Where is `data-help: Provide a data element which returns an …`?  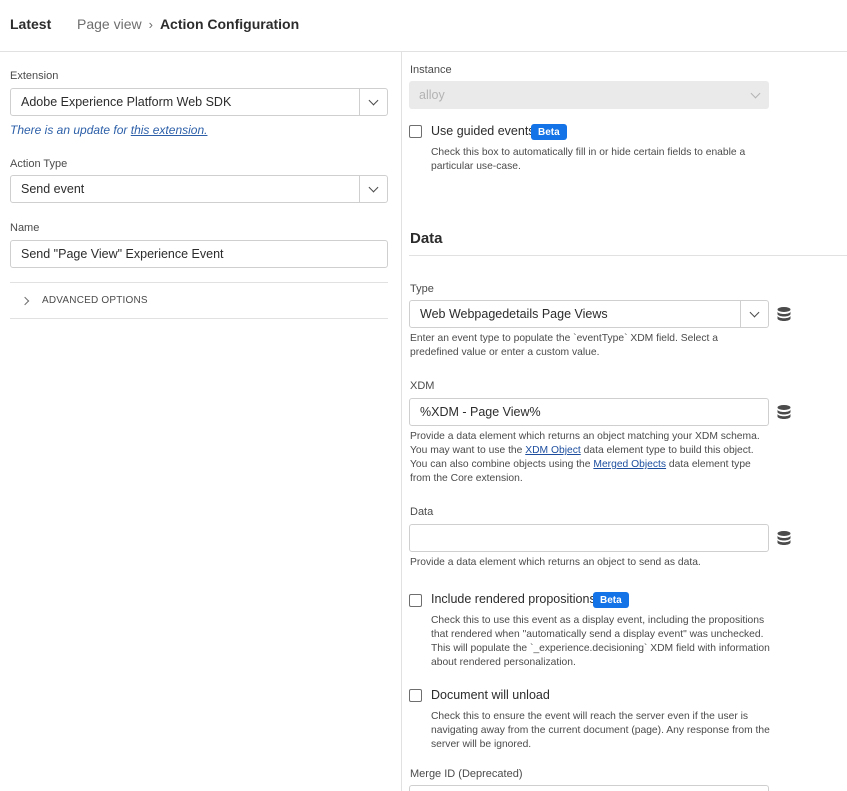
data-help: Provide a data element which returns an … is located at coordinates (555, 562).